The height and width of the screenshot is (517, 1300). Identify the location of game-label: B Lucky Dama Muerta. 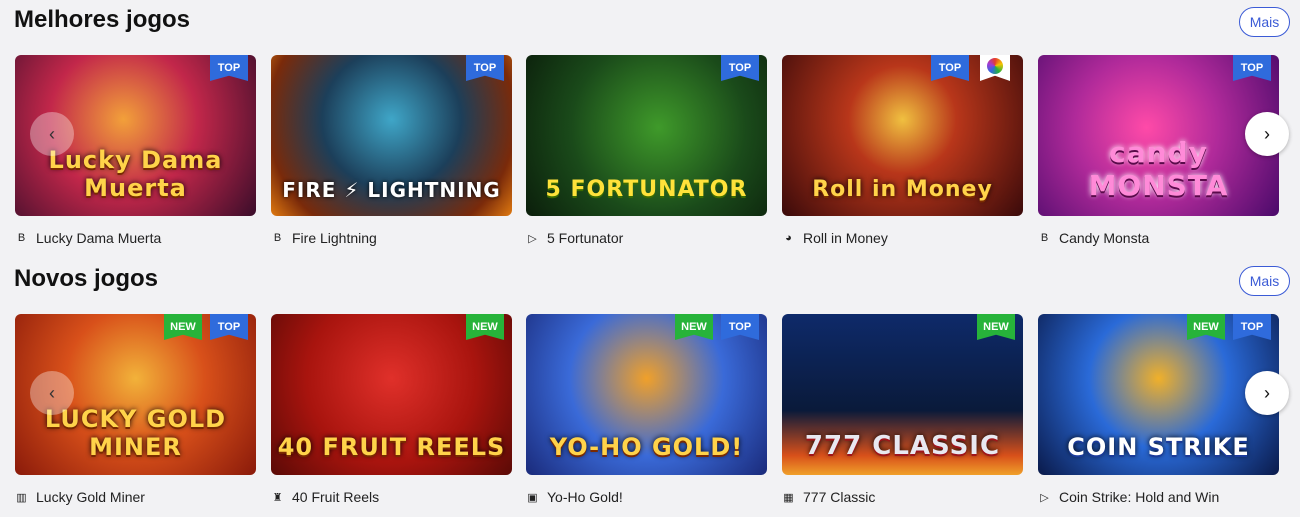
(135, 238).